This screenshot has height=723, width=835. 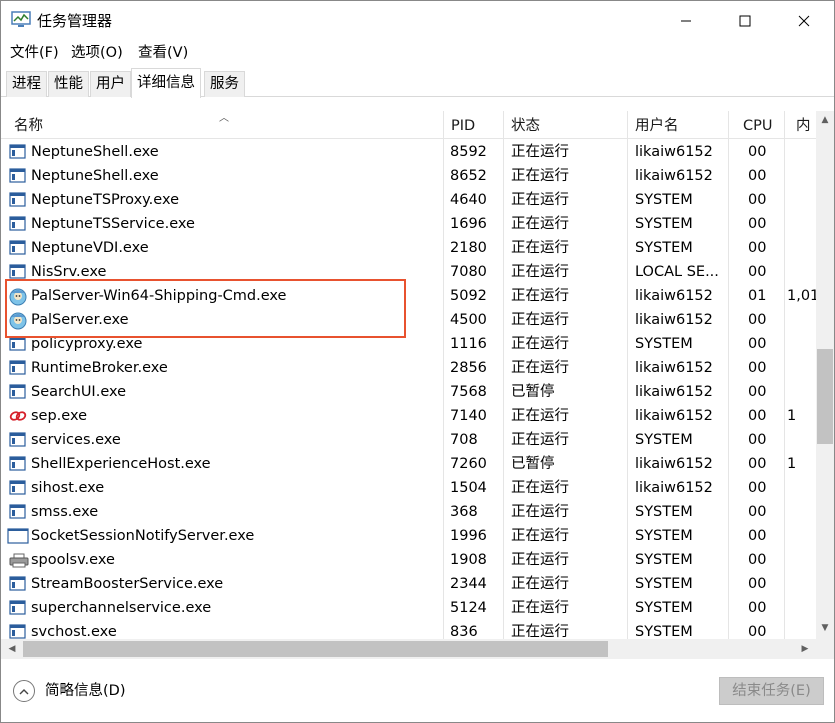 What do you see at coordinates (408, 248) in the screenshot?
I see `table-row: NeptuneVDI.exe 2180 正在运行 SYSTEM 00` at bounding box center [408, 248].